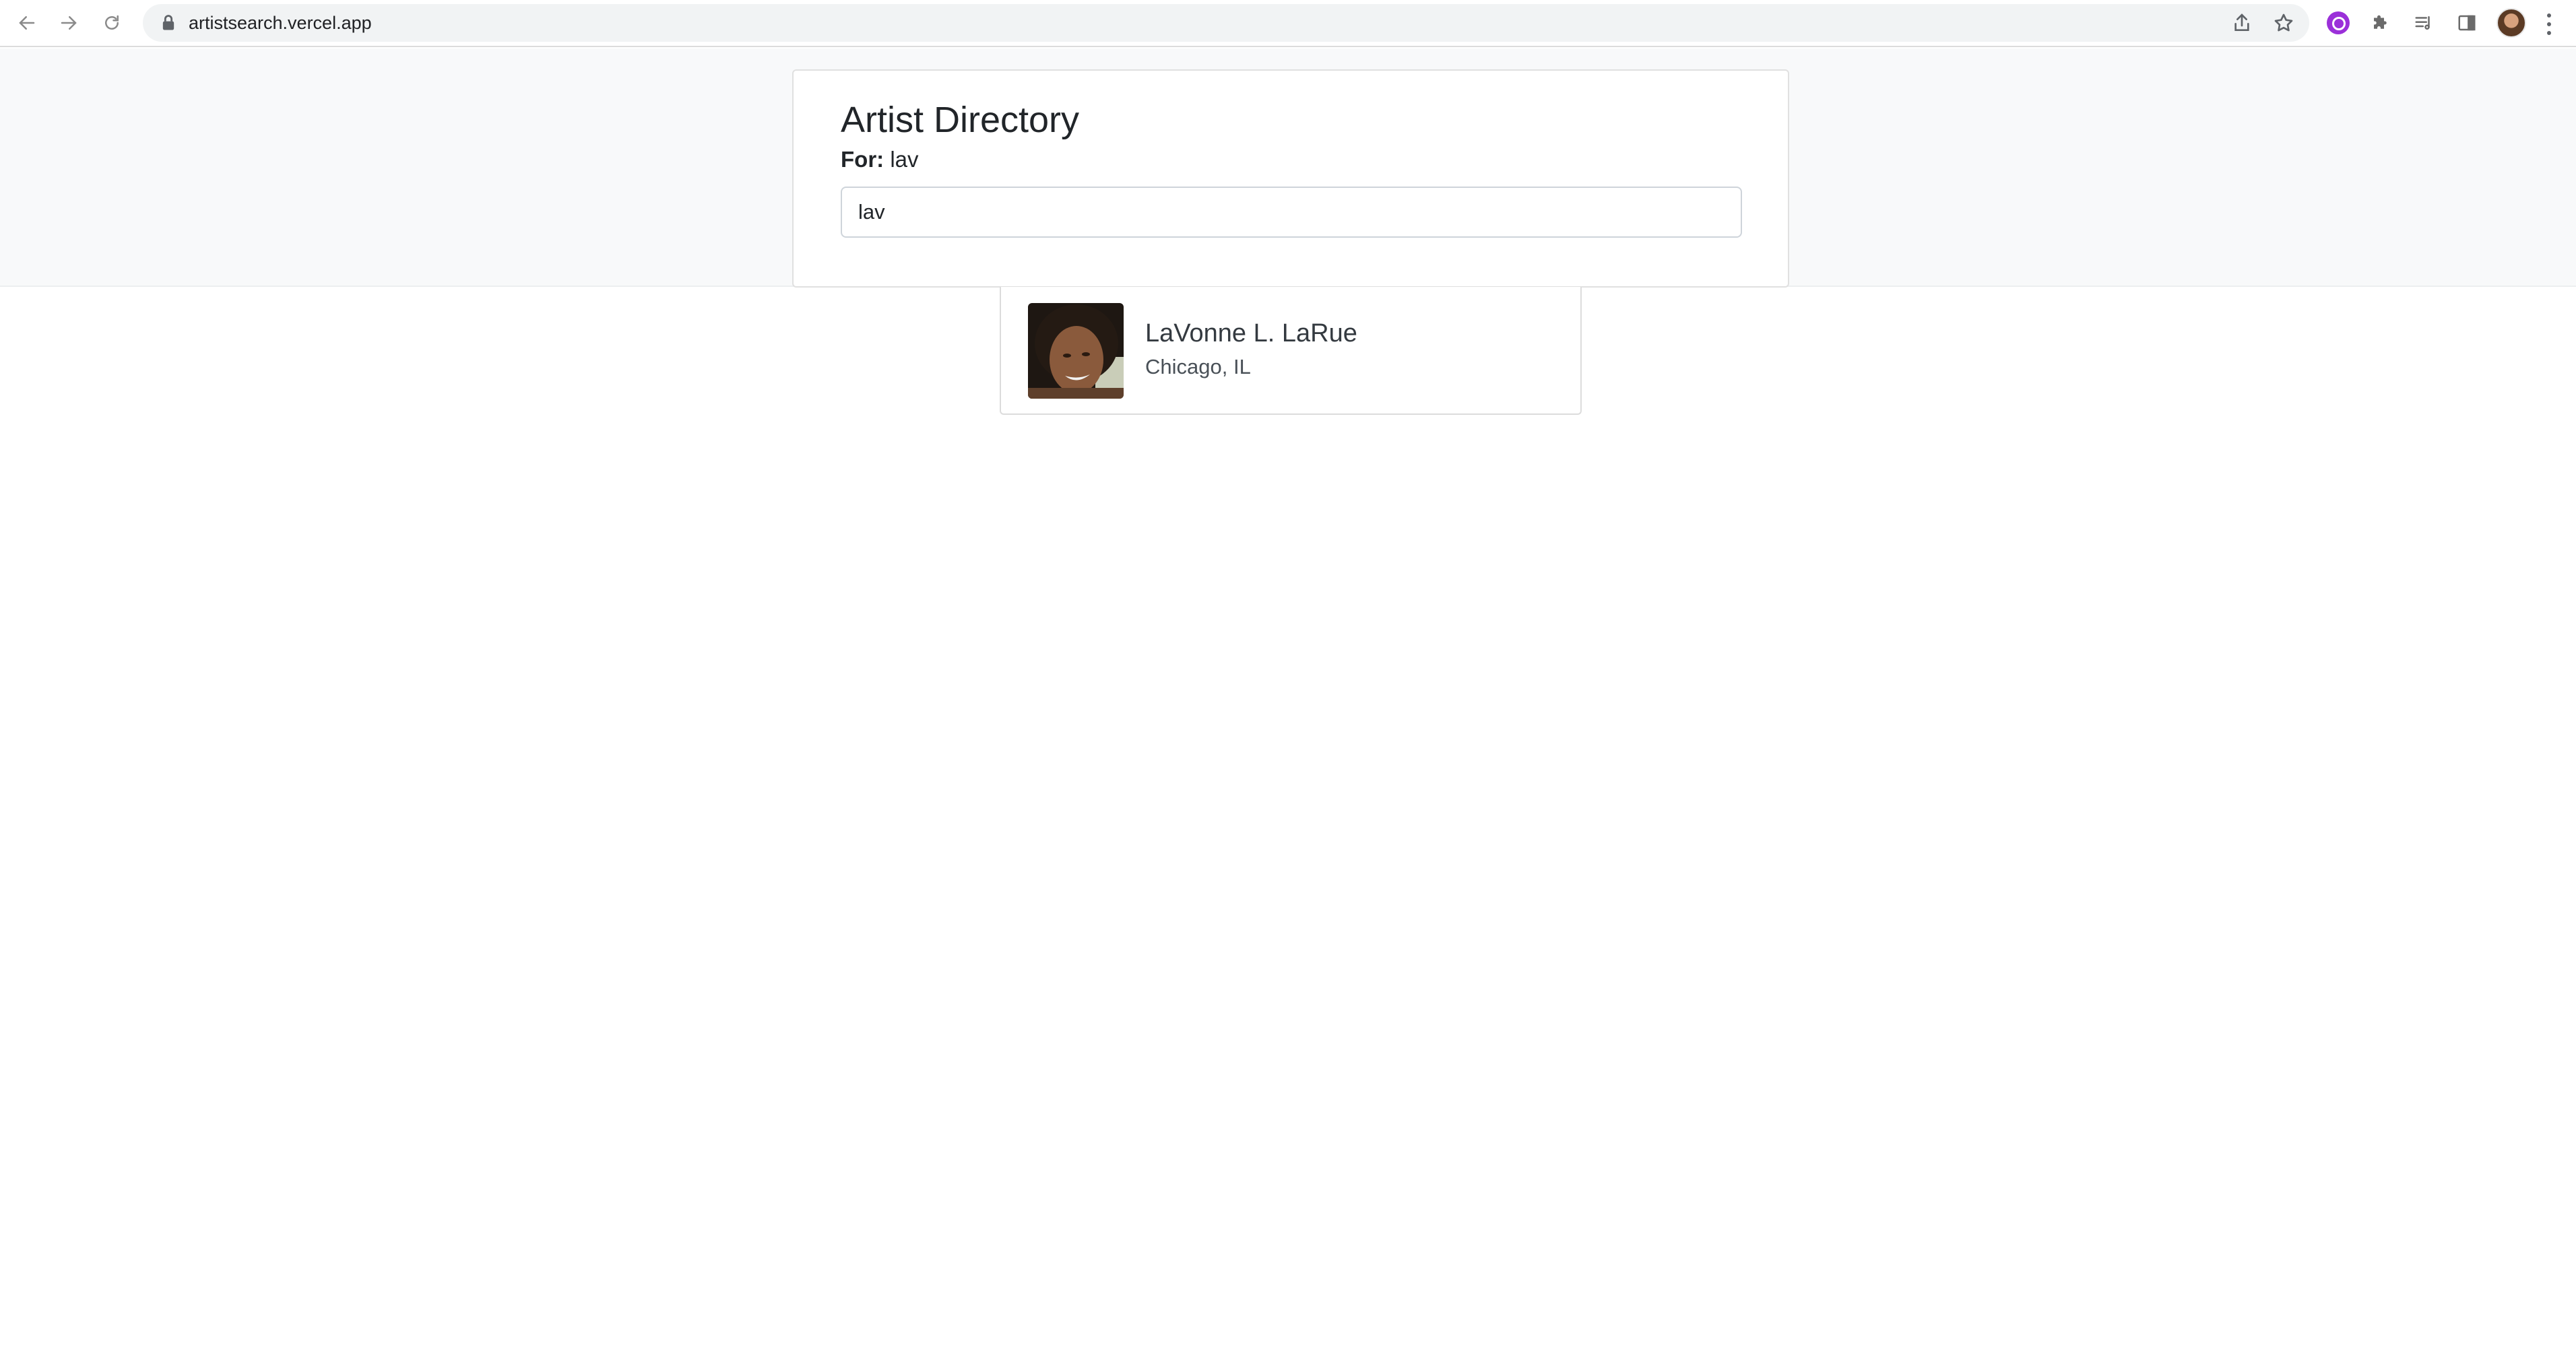 The height and width of the screenshot is (1361, 2576). I want to click on artist-photo, so click(1076, 351).